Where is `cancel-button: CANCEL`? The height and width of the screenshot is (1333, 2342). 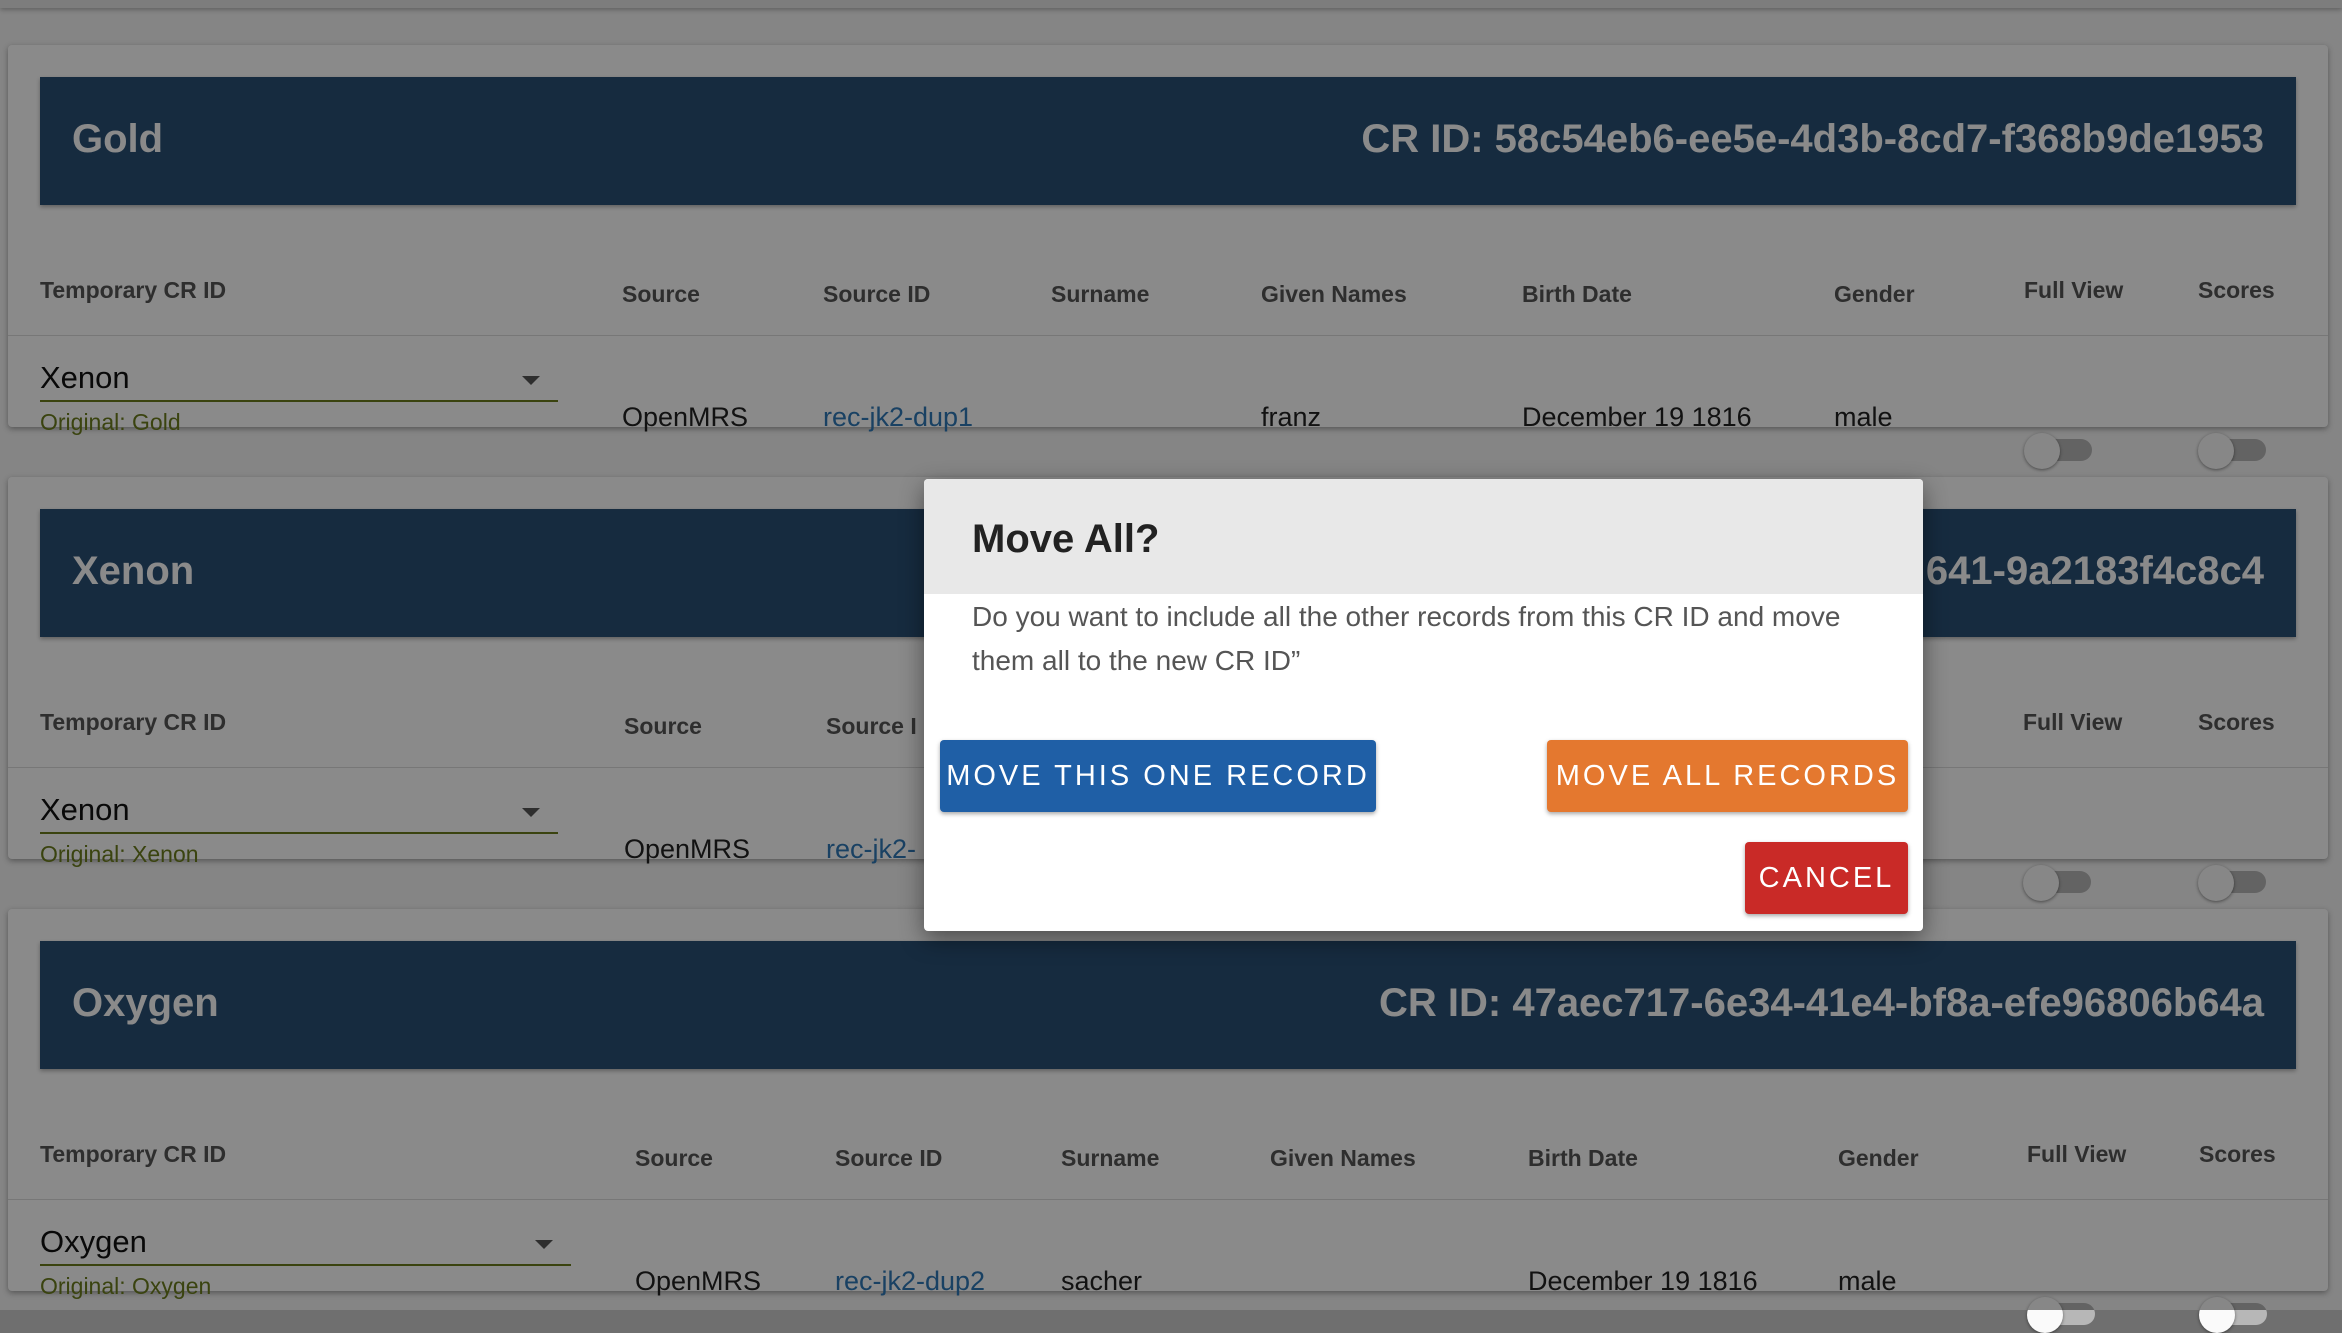 cancel-button: CANCEL is located at coordinates (1826, 878).